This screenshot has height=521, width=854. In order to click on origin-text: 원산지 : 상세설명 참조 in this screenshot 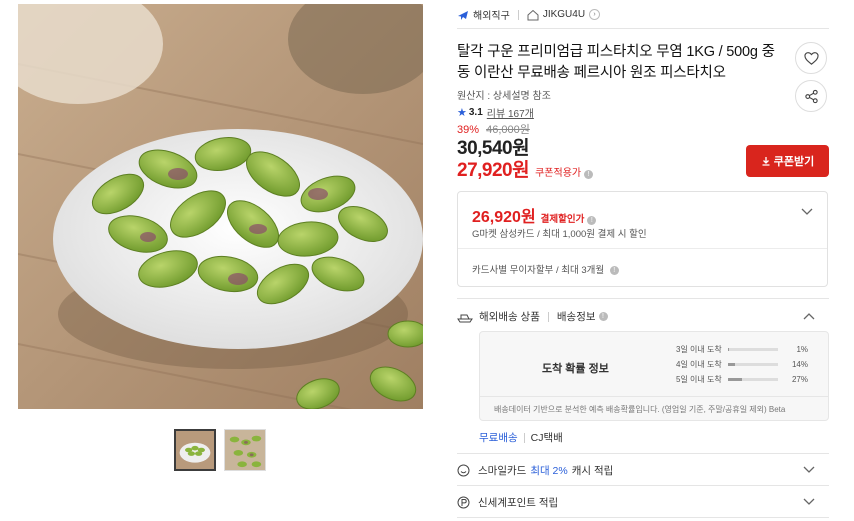, I will do `click(504, 96)`.